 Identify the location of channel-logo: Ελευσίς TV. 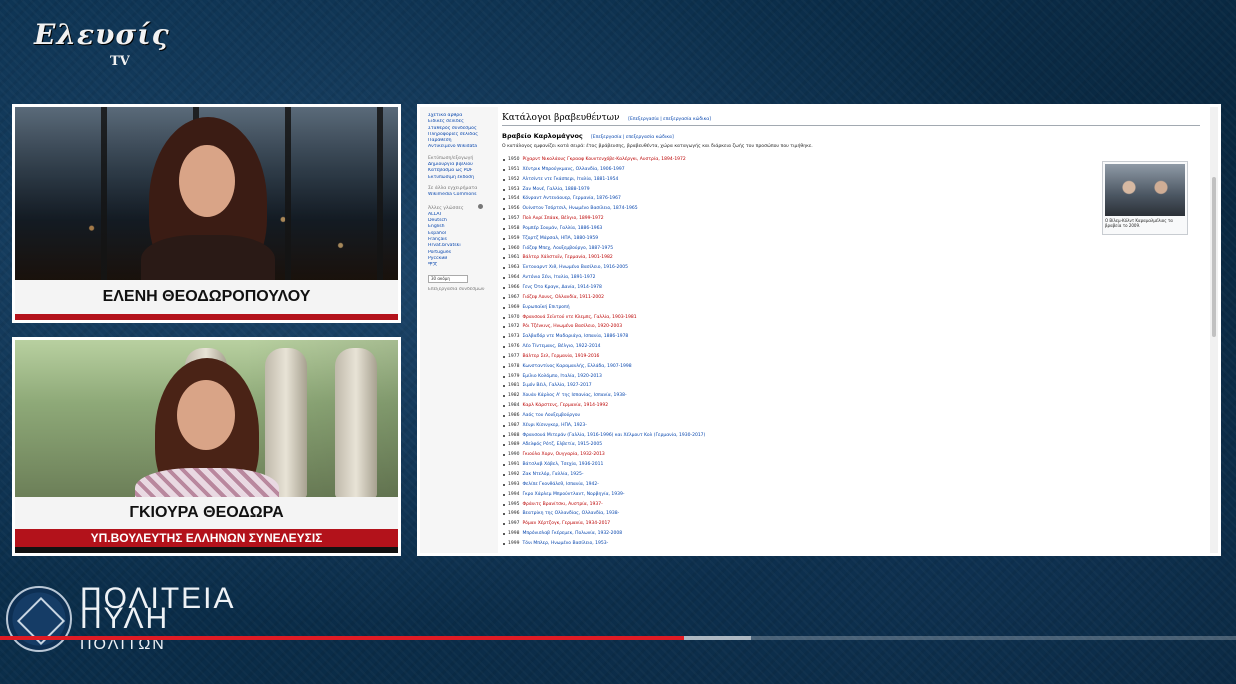
(101, 45).